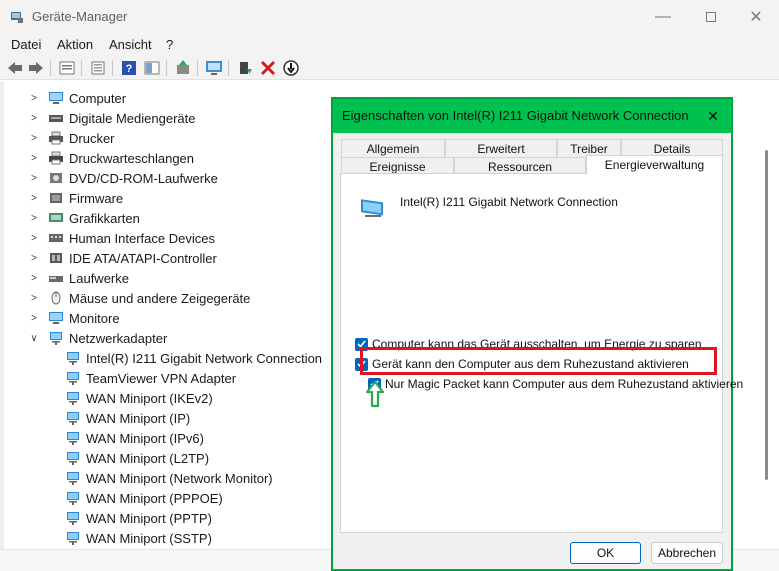 The height and width of the screenshot is (571, 779). Describe the element at coordinates (138, 518) in the screenshot. I see `tree-device-item: WAN Miniport (PPTP)` at that location.